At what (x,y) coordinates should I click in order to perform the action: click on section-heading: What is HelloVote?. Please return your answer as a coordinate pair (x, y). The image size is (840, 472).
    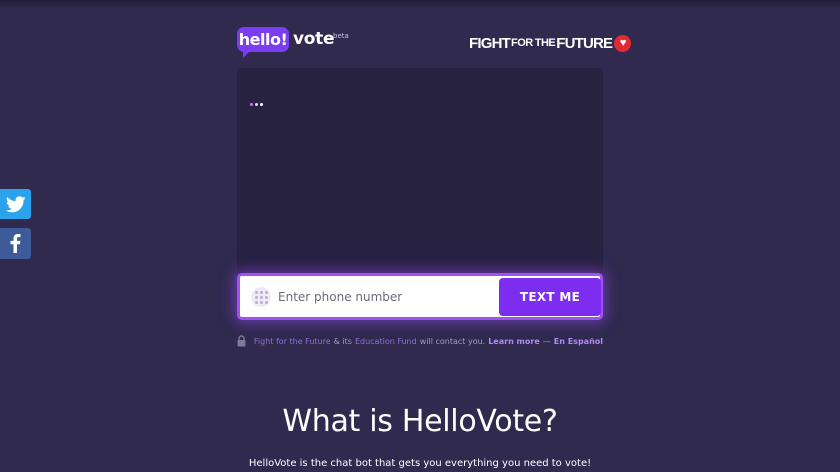
    Looking at the image, I should click on (420, 421).